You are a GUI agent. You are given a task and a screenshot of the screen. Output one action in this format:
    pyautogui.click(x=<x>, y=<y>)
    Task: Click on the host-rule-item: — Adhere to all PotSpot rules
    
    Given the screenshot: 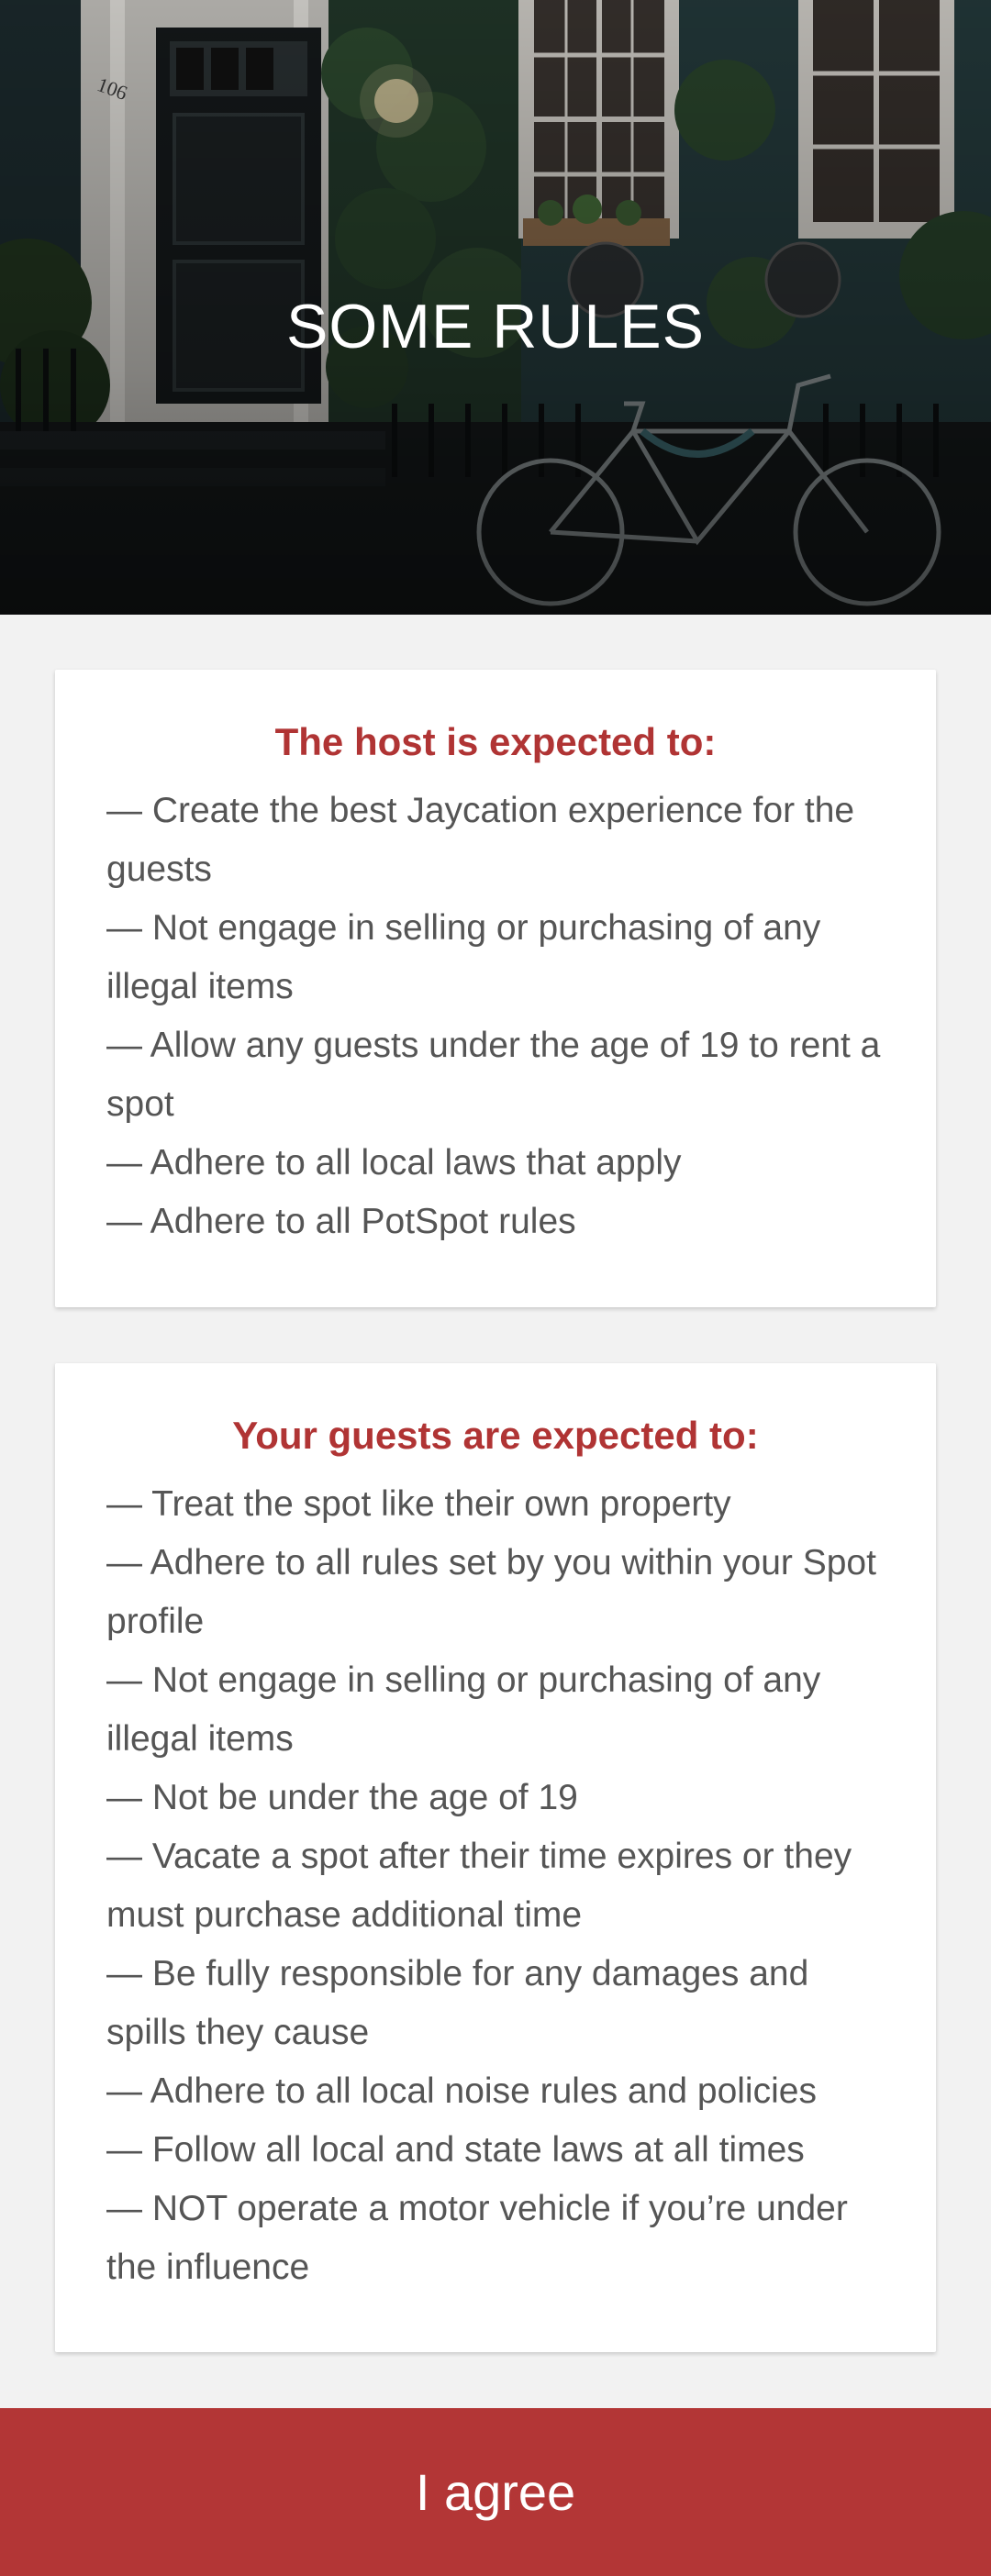 What is the action you would take?
    pyautogui.click(x=341, y=1221)
    